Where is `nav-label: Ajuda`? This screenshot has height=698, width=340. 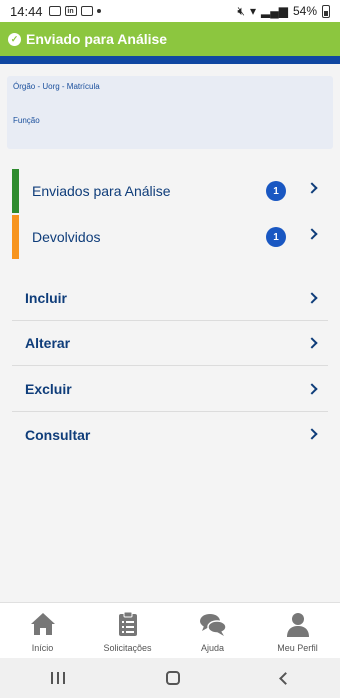 nav-label: Ajuda is located at coordinates (212, 648).